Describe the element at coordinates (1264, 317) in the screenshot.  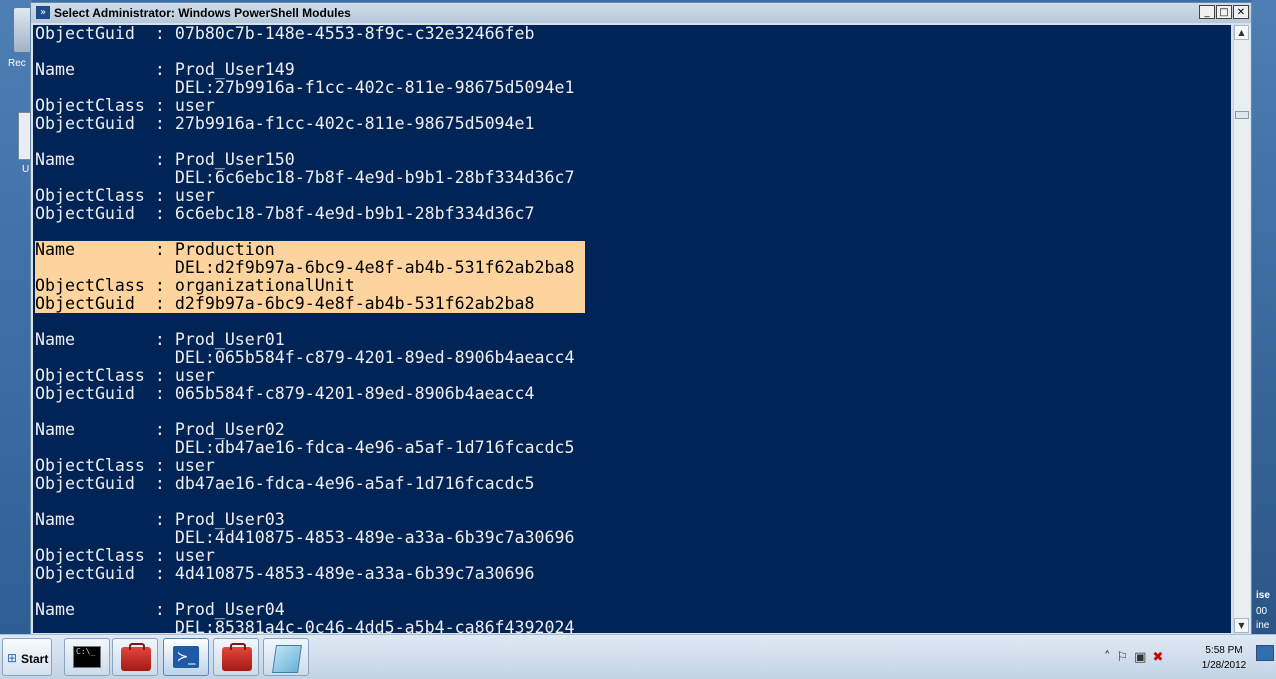
I see `desktop-right-strip` at that location.